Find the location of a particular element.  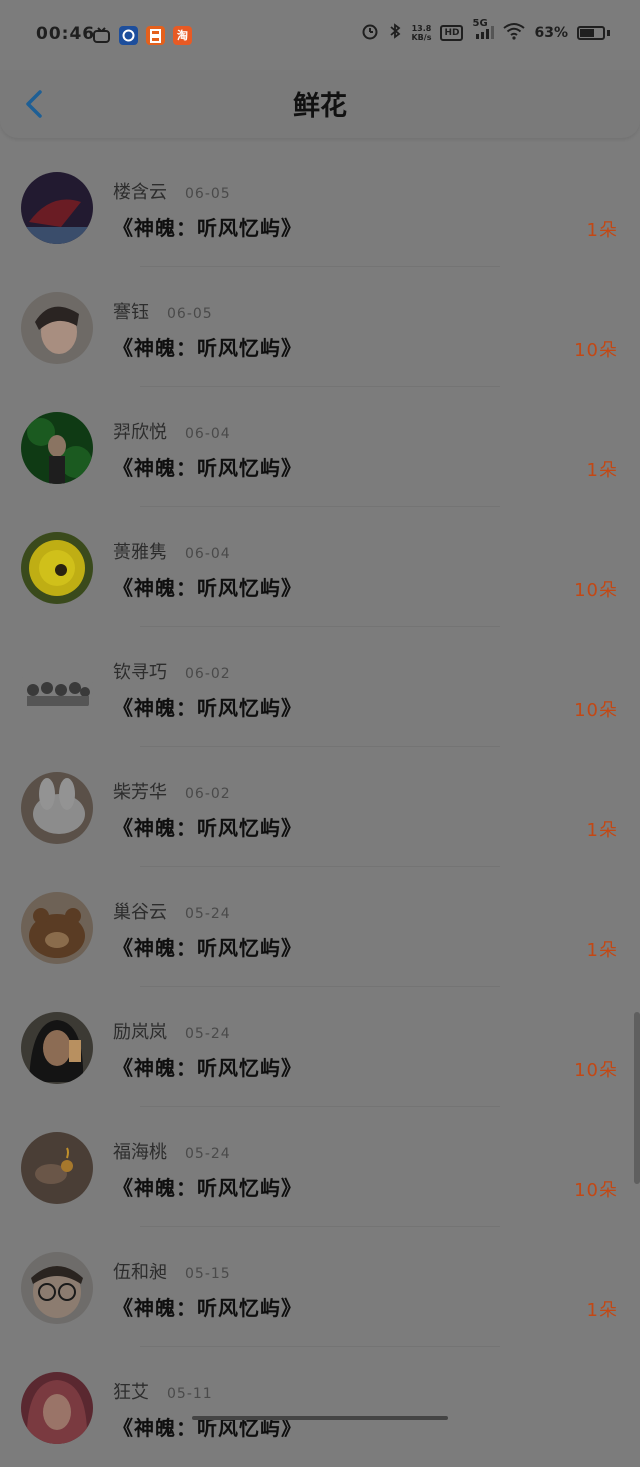

home-indicator is located at coordinates (320, 1418).